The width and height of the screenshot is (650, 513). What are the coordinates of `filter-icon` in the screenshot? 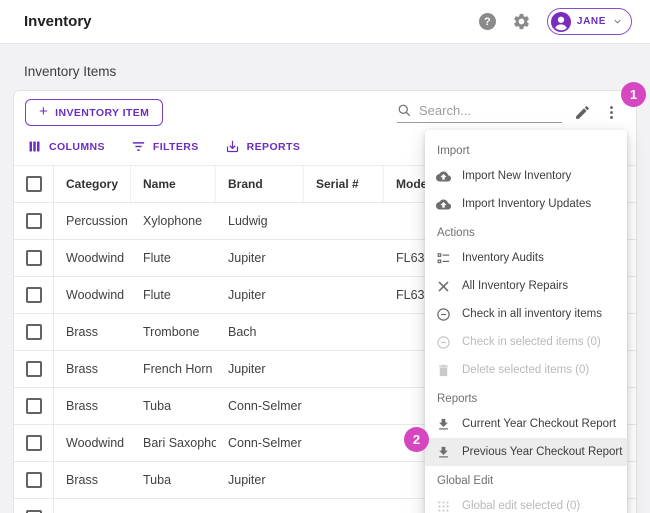 It's located at (138, 146).